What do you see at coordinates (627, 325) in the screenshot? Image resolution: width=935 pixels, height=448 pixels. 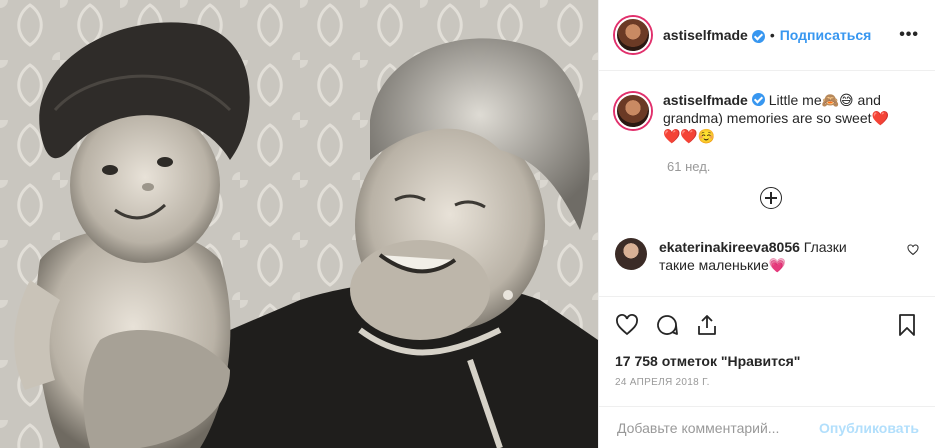 I see `heart-icon` at bounding box center [627, 325].